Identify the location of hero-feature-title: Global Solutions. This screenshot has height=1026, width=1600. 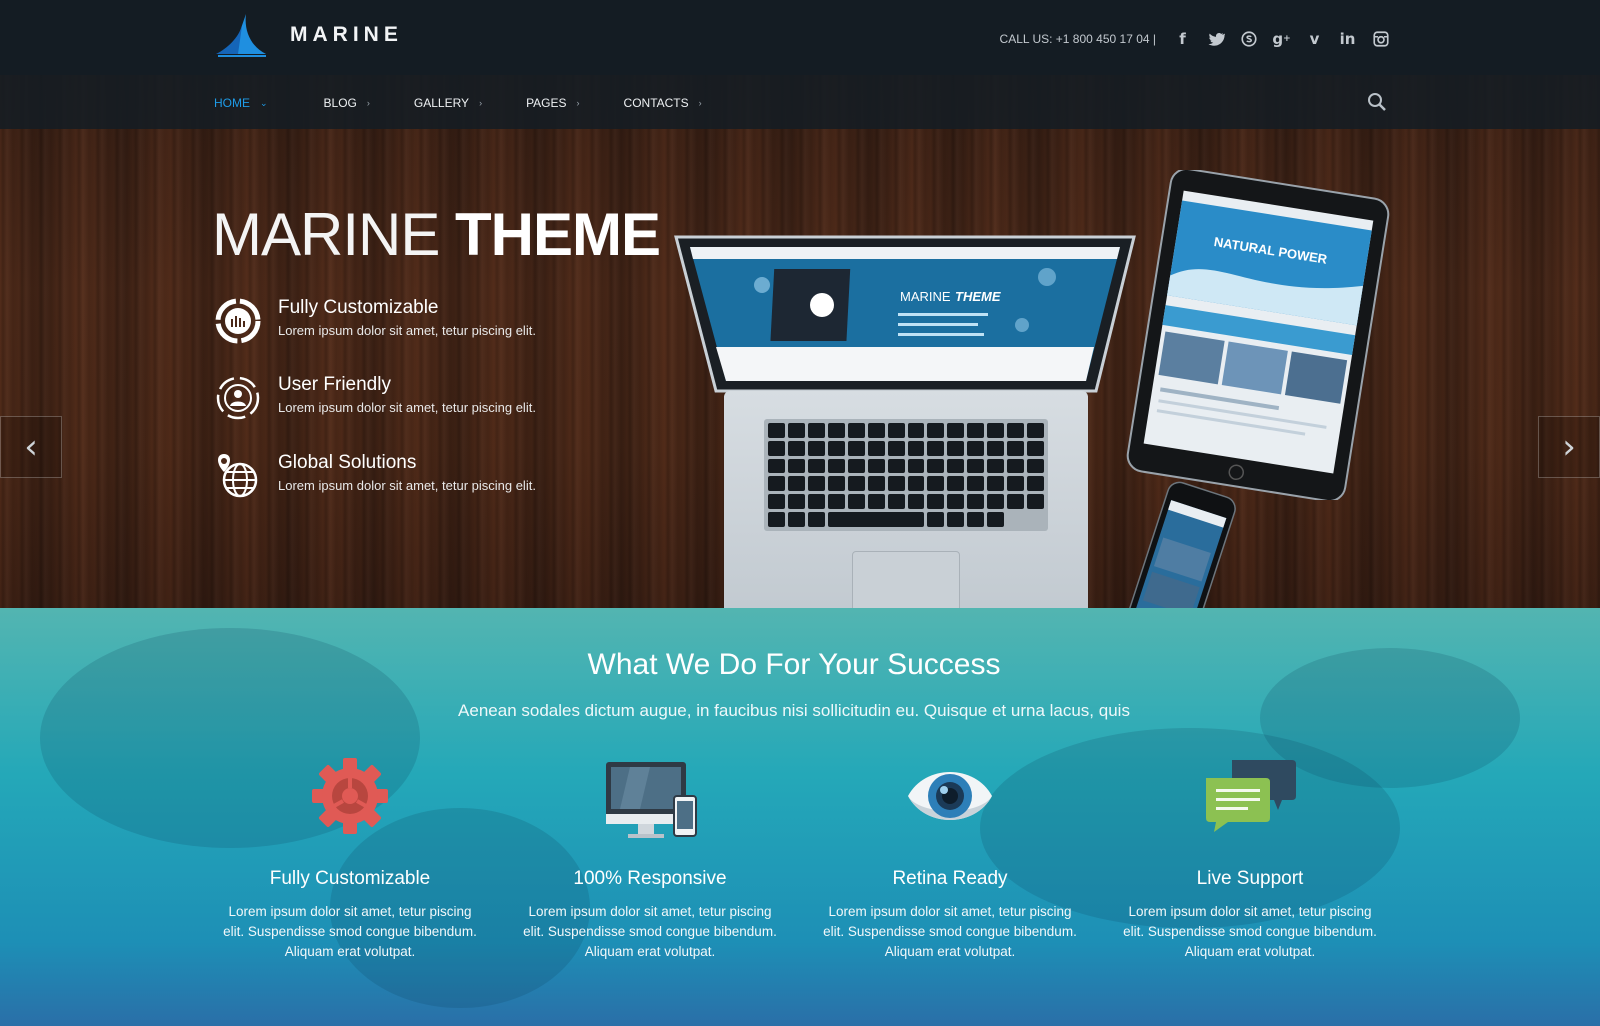
(347, 462).